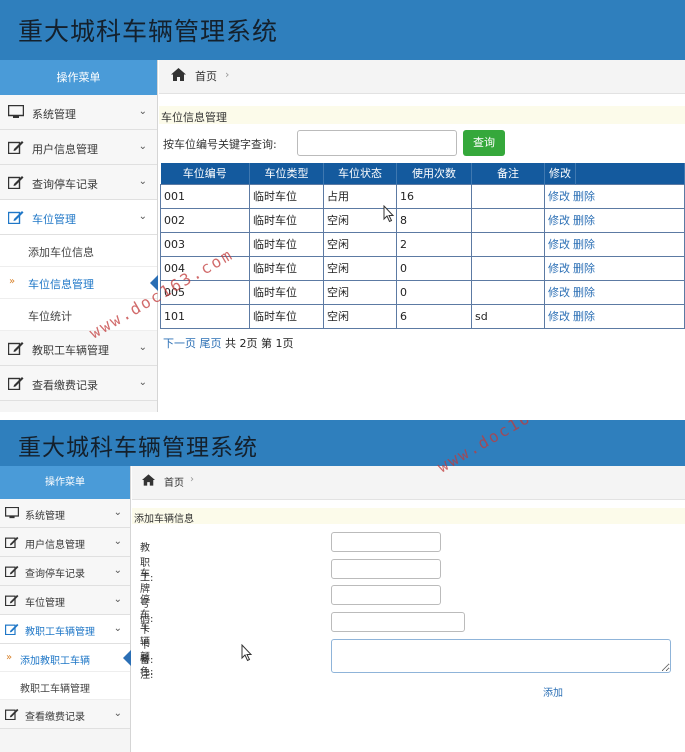 This screenshot has width=685, height=752. What do you see at coordinates (70, 350) in the screenshot?
I see `sidebar-item-label: 教职工车辆管理` at bounding box center [70, 350].